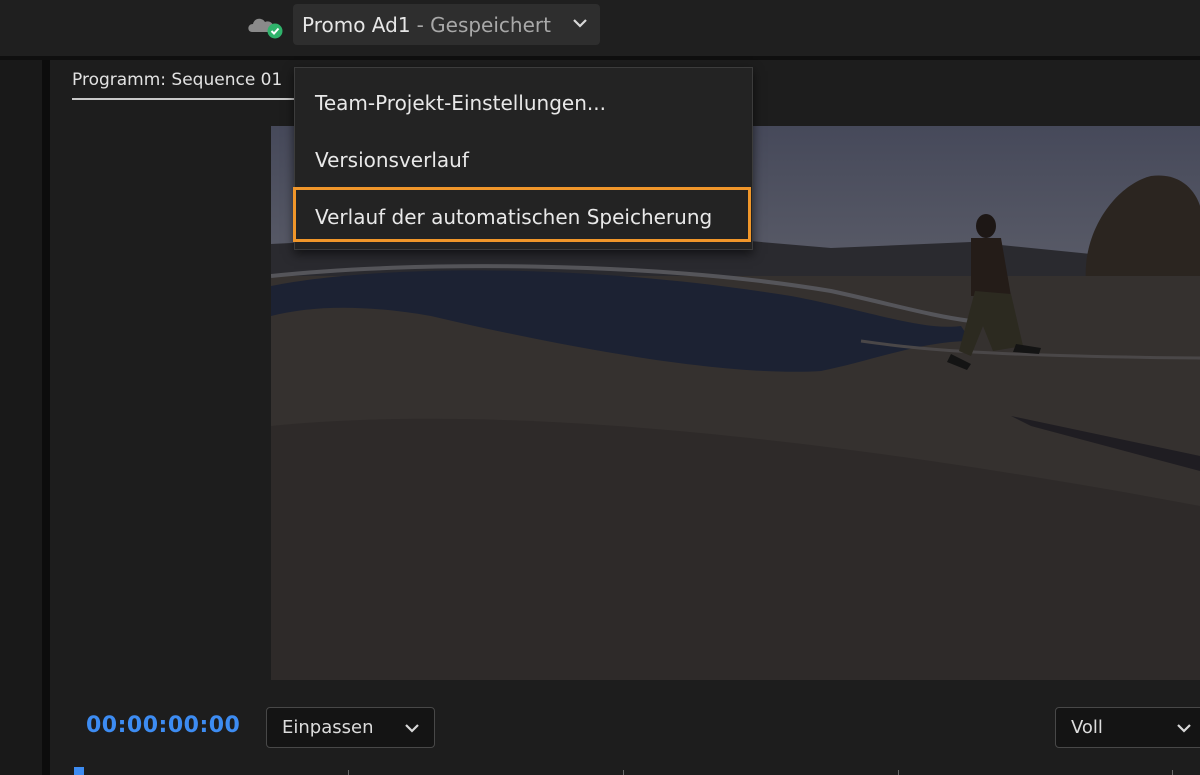  I want to click on playhead-marker, so click(79, 771).